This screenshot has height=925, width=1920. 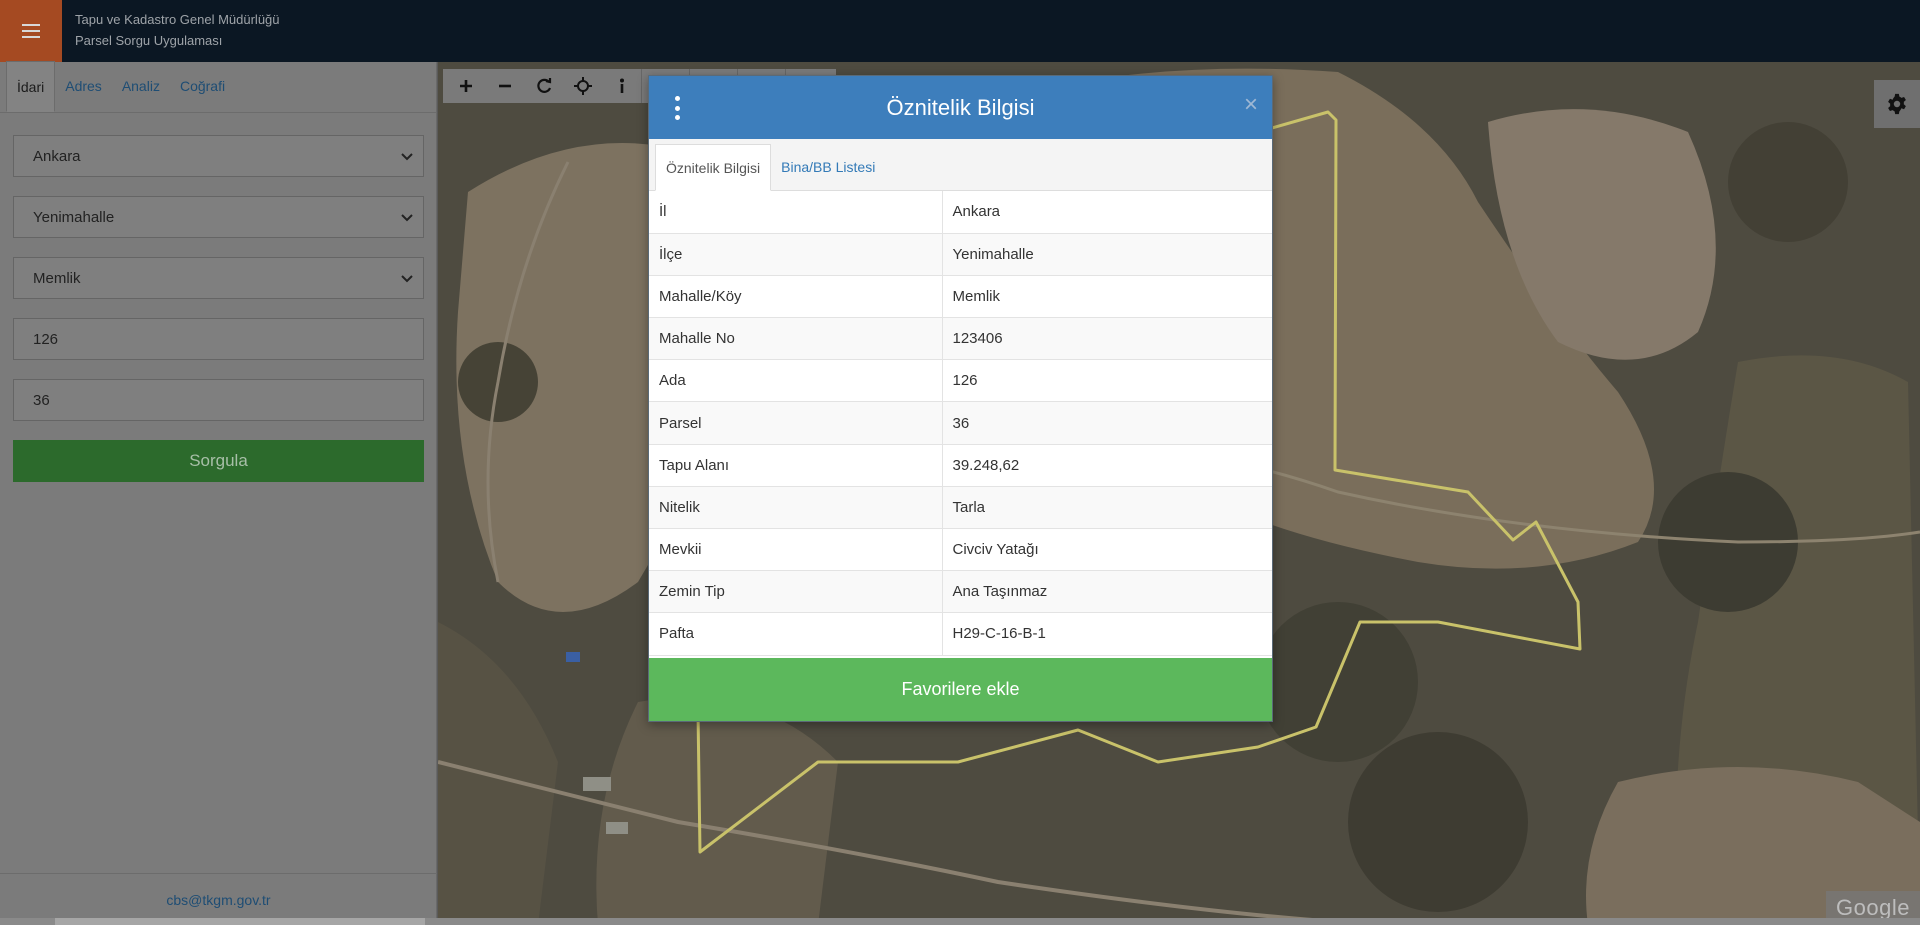 I want to click on info-icon, so click(x=621, y=85).